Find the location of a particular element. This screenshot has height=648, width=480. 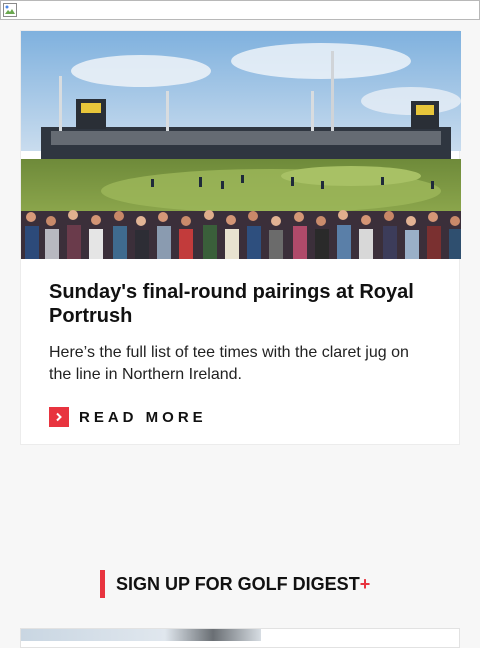

broken-image-icon is located at coordinates (10, 10).